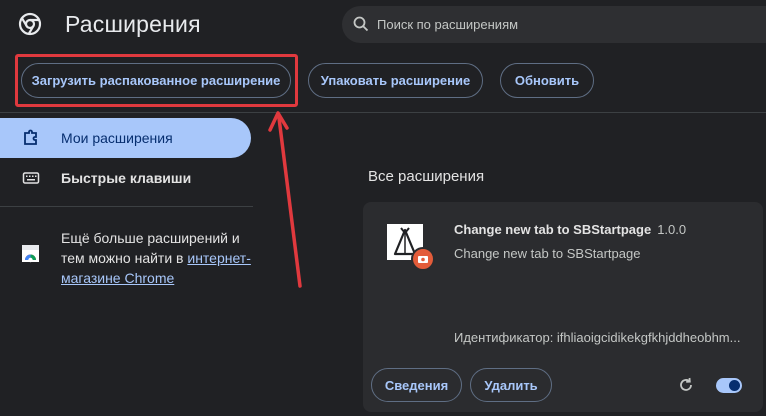 Image resolution: width=766 pixels, height=416 pixels. What do you see at coordinates (31, 178) in the screenshot?
I see `keyboard-icon` at bounding box center [31, 178].